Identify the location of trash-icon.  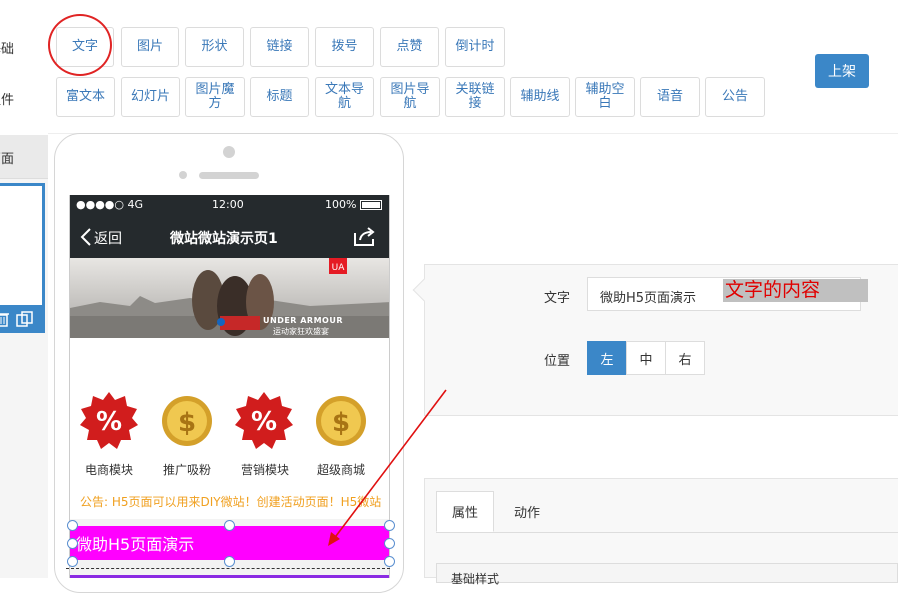
(5, 319).